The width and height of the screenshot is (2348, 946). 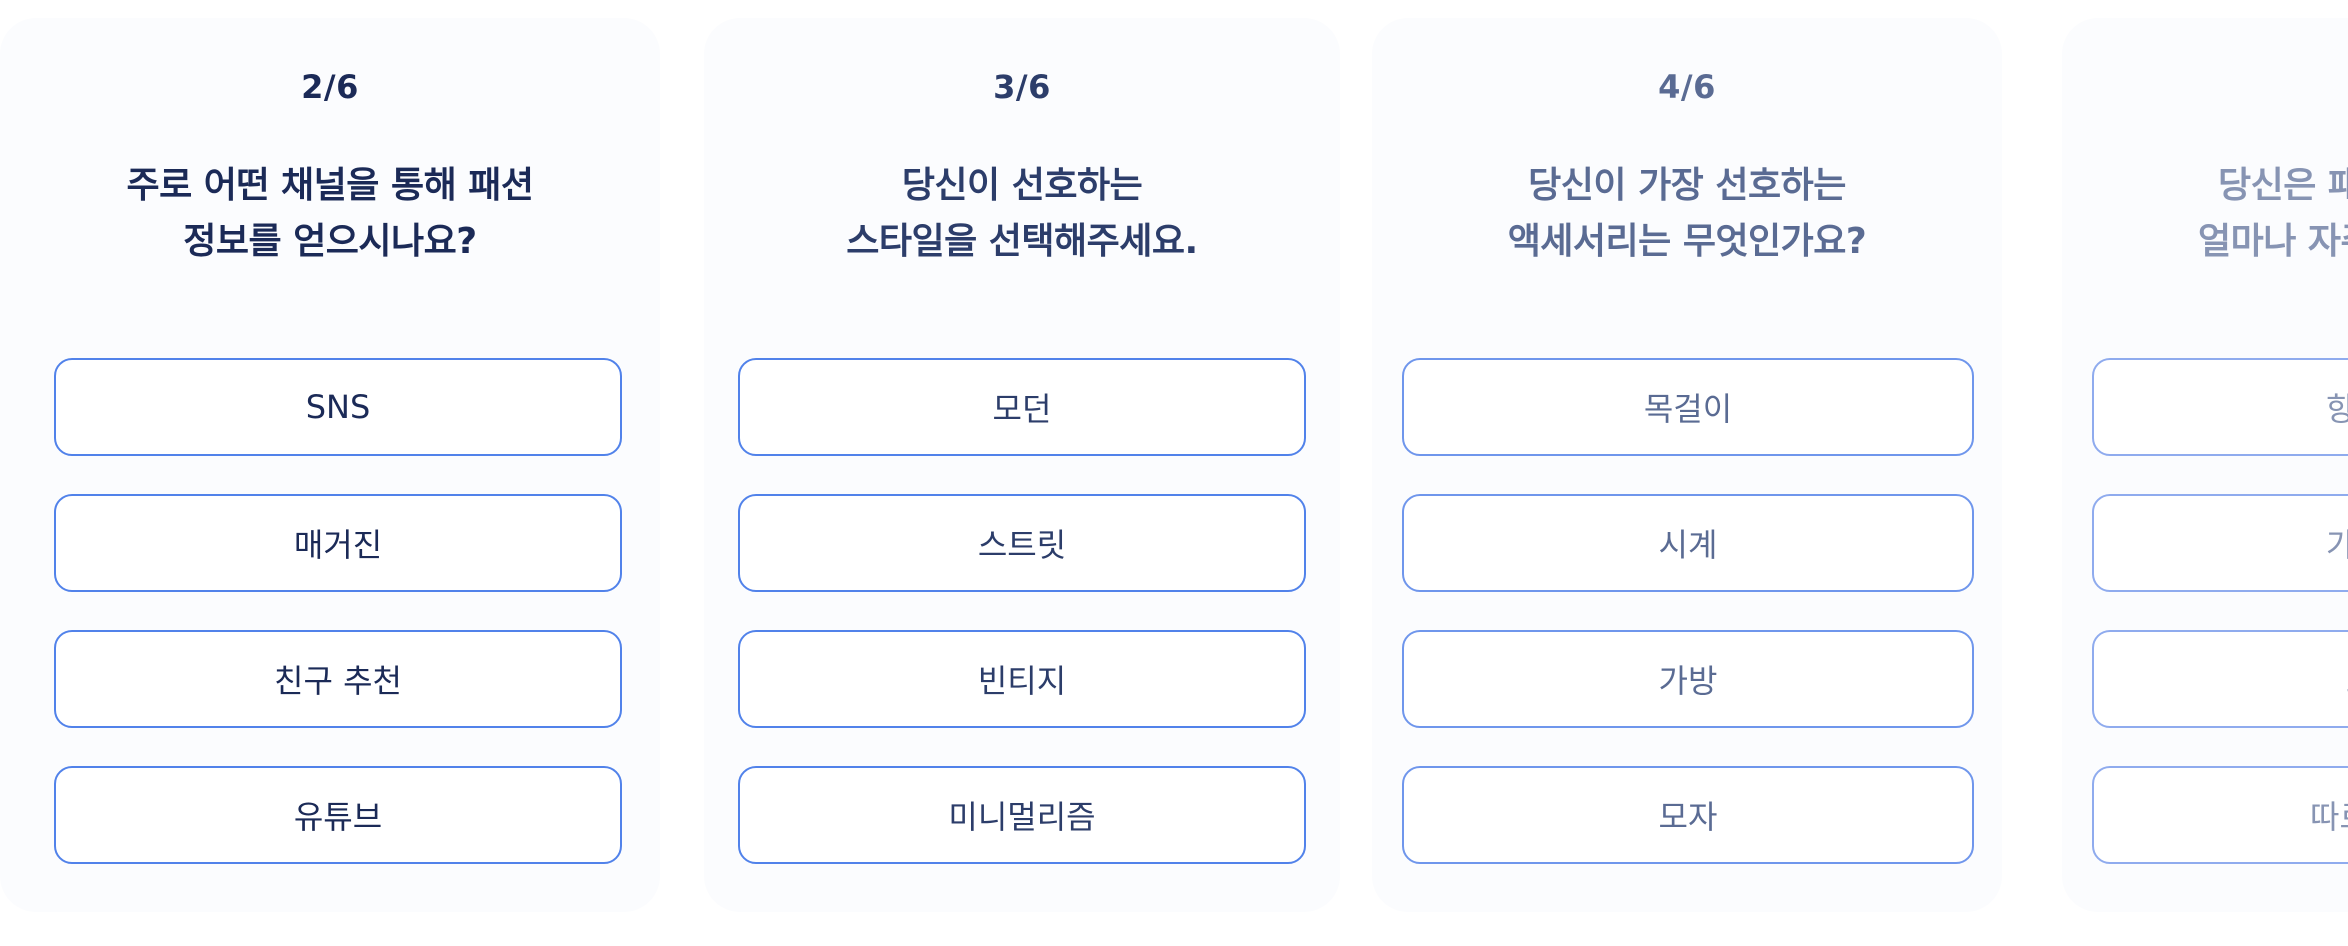 I want to click on question-line-1: 당신이 선호하는, so click(x=1022, y=185).